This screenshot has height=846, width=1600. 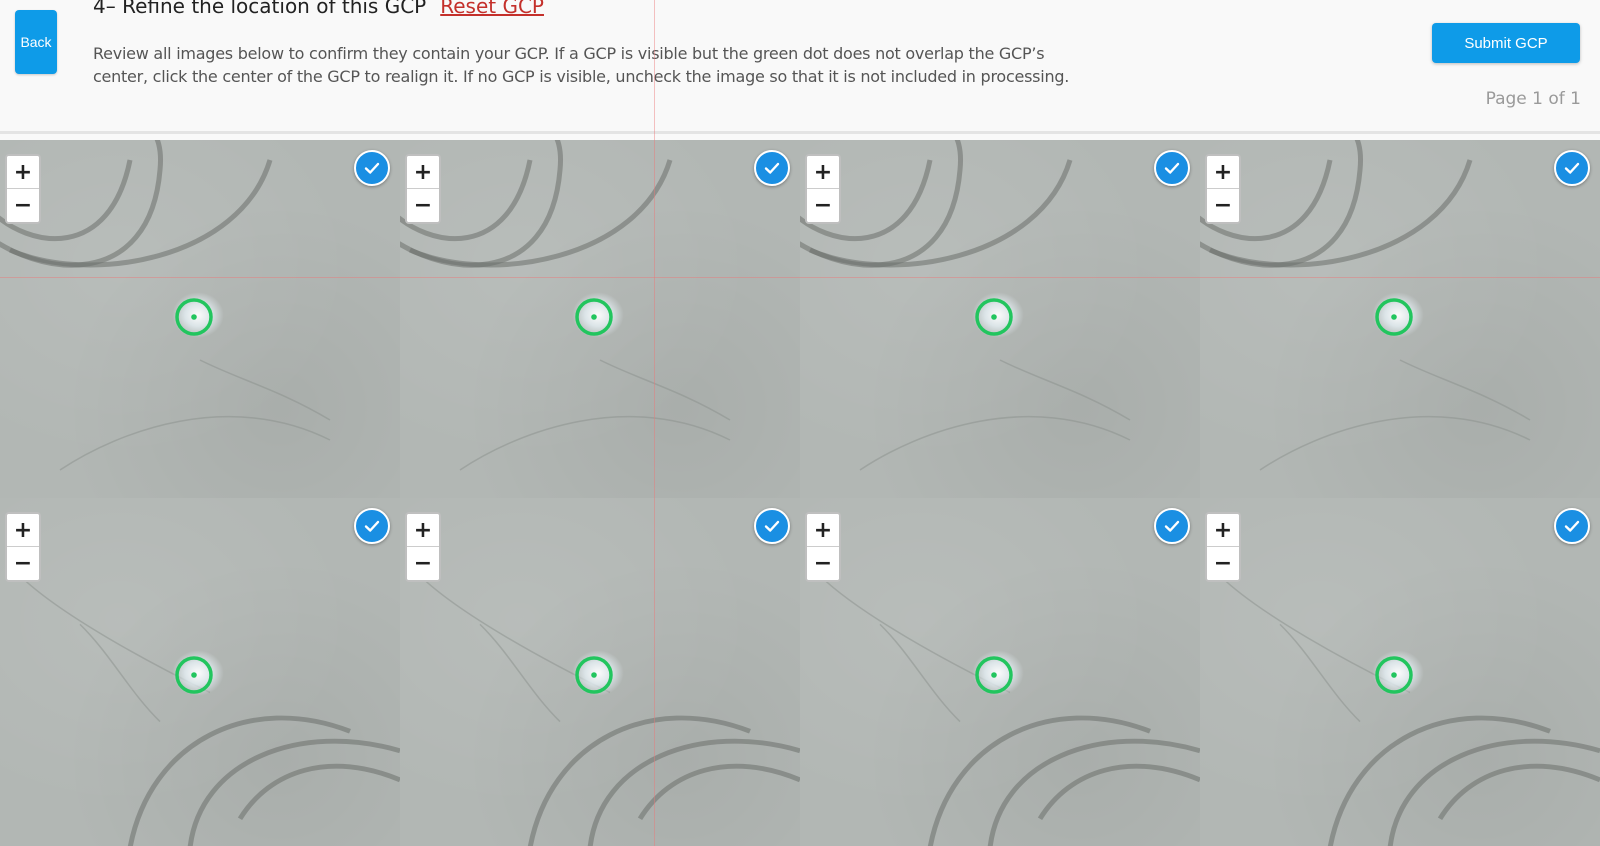 What do you see at coordinates (1506, 43) in the screenshot?
I see `submit-gcp-button: Submit GCP` at bounding box center [1506, 43].